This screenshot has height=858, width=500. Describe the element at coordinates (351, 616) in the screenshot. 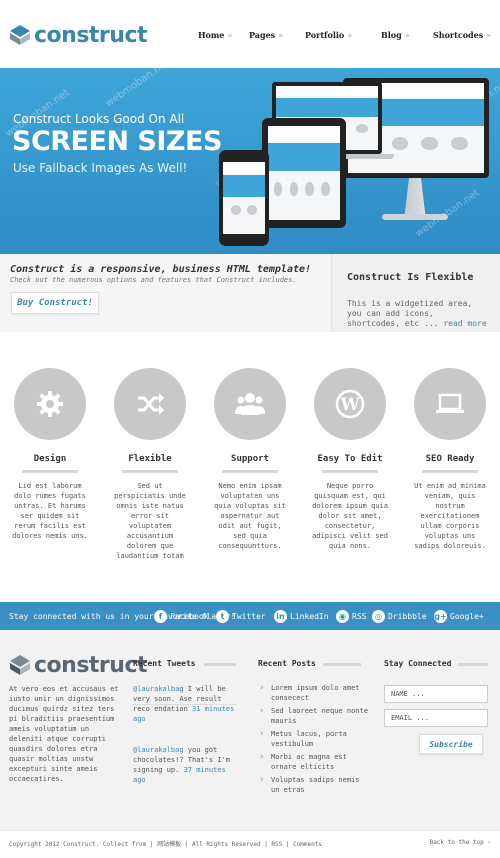

I see `social-link-rss: ◉ RSS` at that location.